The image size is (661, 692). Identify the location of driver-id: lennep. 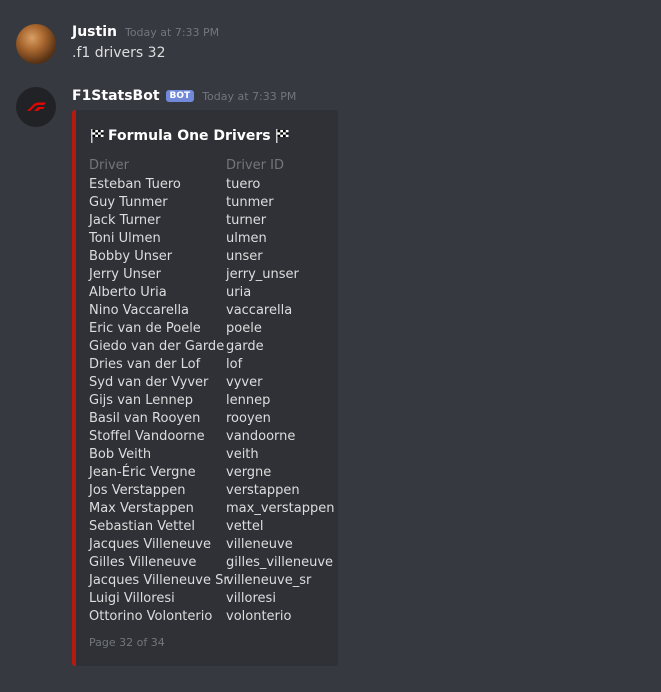
(248, 400).